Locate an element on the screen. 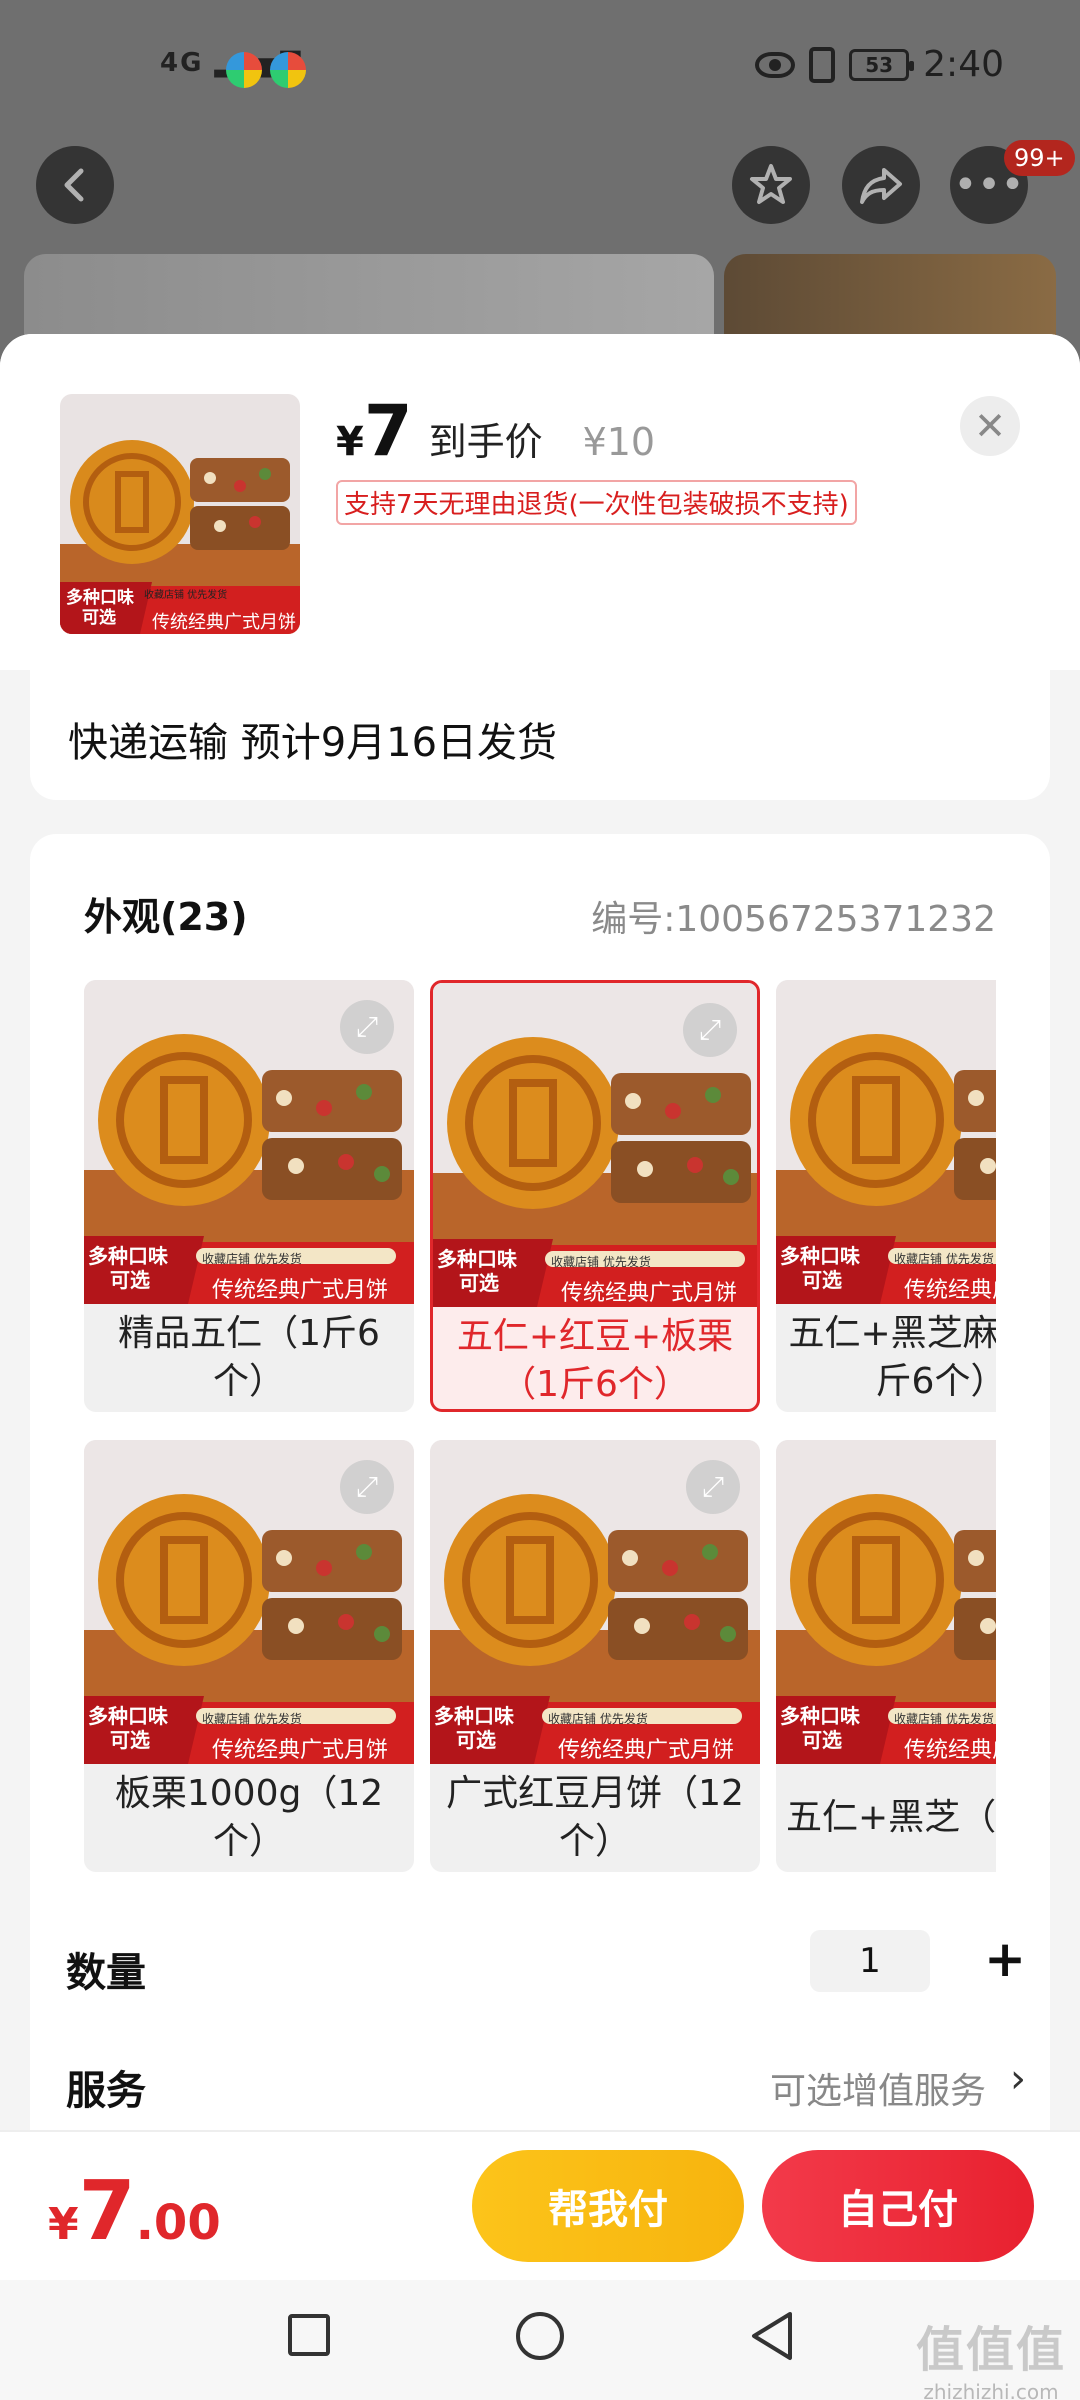  thumb-banner: 传统经典广式月饼 is located at coordinates (224, 622).